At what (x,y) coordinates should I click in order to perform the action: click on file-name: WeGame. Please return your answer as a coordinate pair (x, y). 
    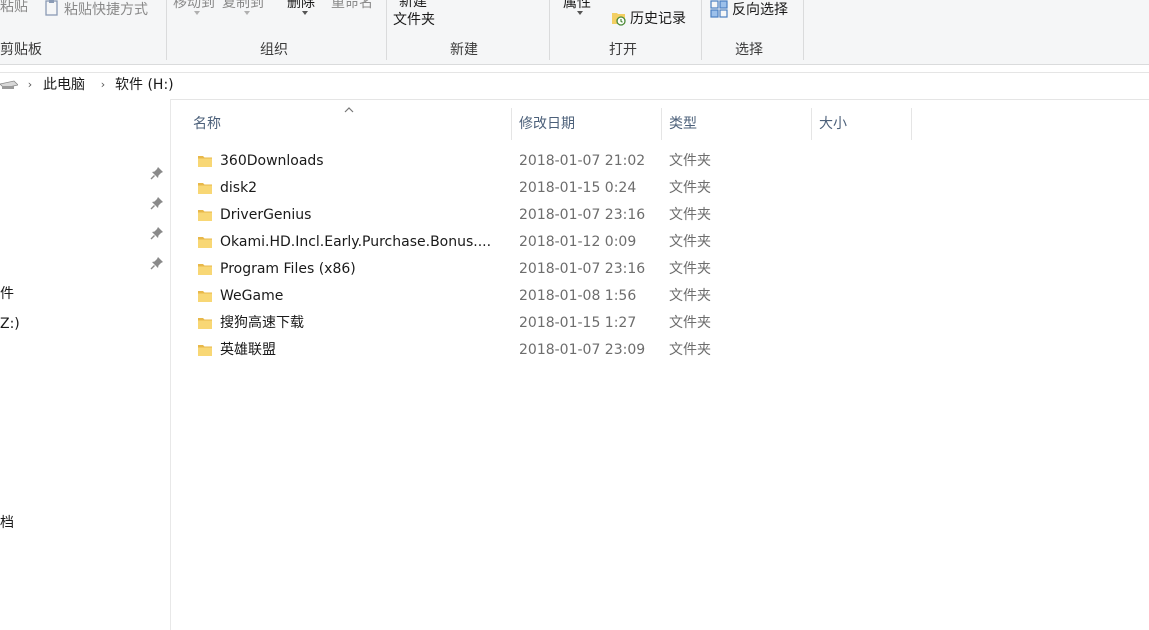
    Looking at the image, I should click on (251, 296).